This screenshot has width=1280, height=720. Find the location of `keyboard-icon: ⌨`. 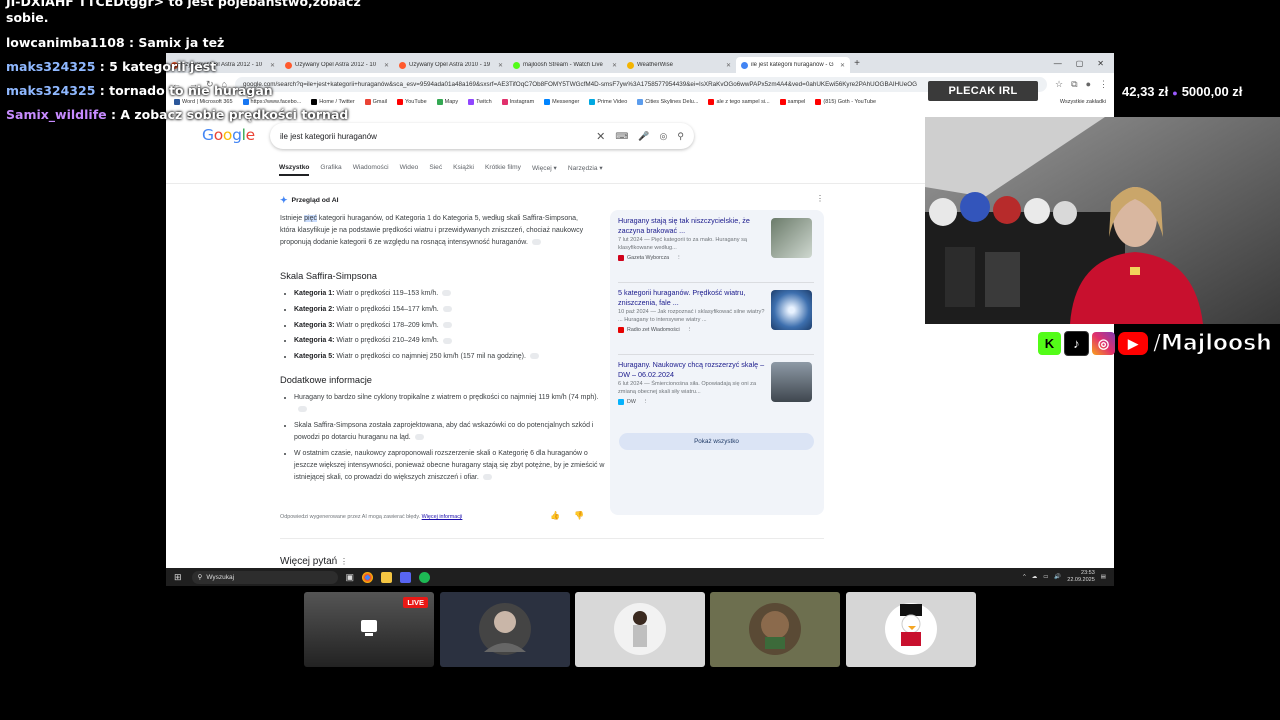

keyboard-icon: ⌨ is located at coordinates (621, 136).